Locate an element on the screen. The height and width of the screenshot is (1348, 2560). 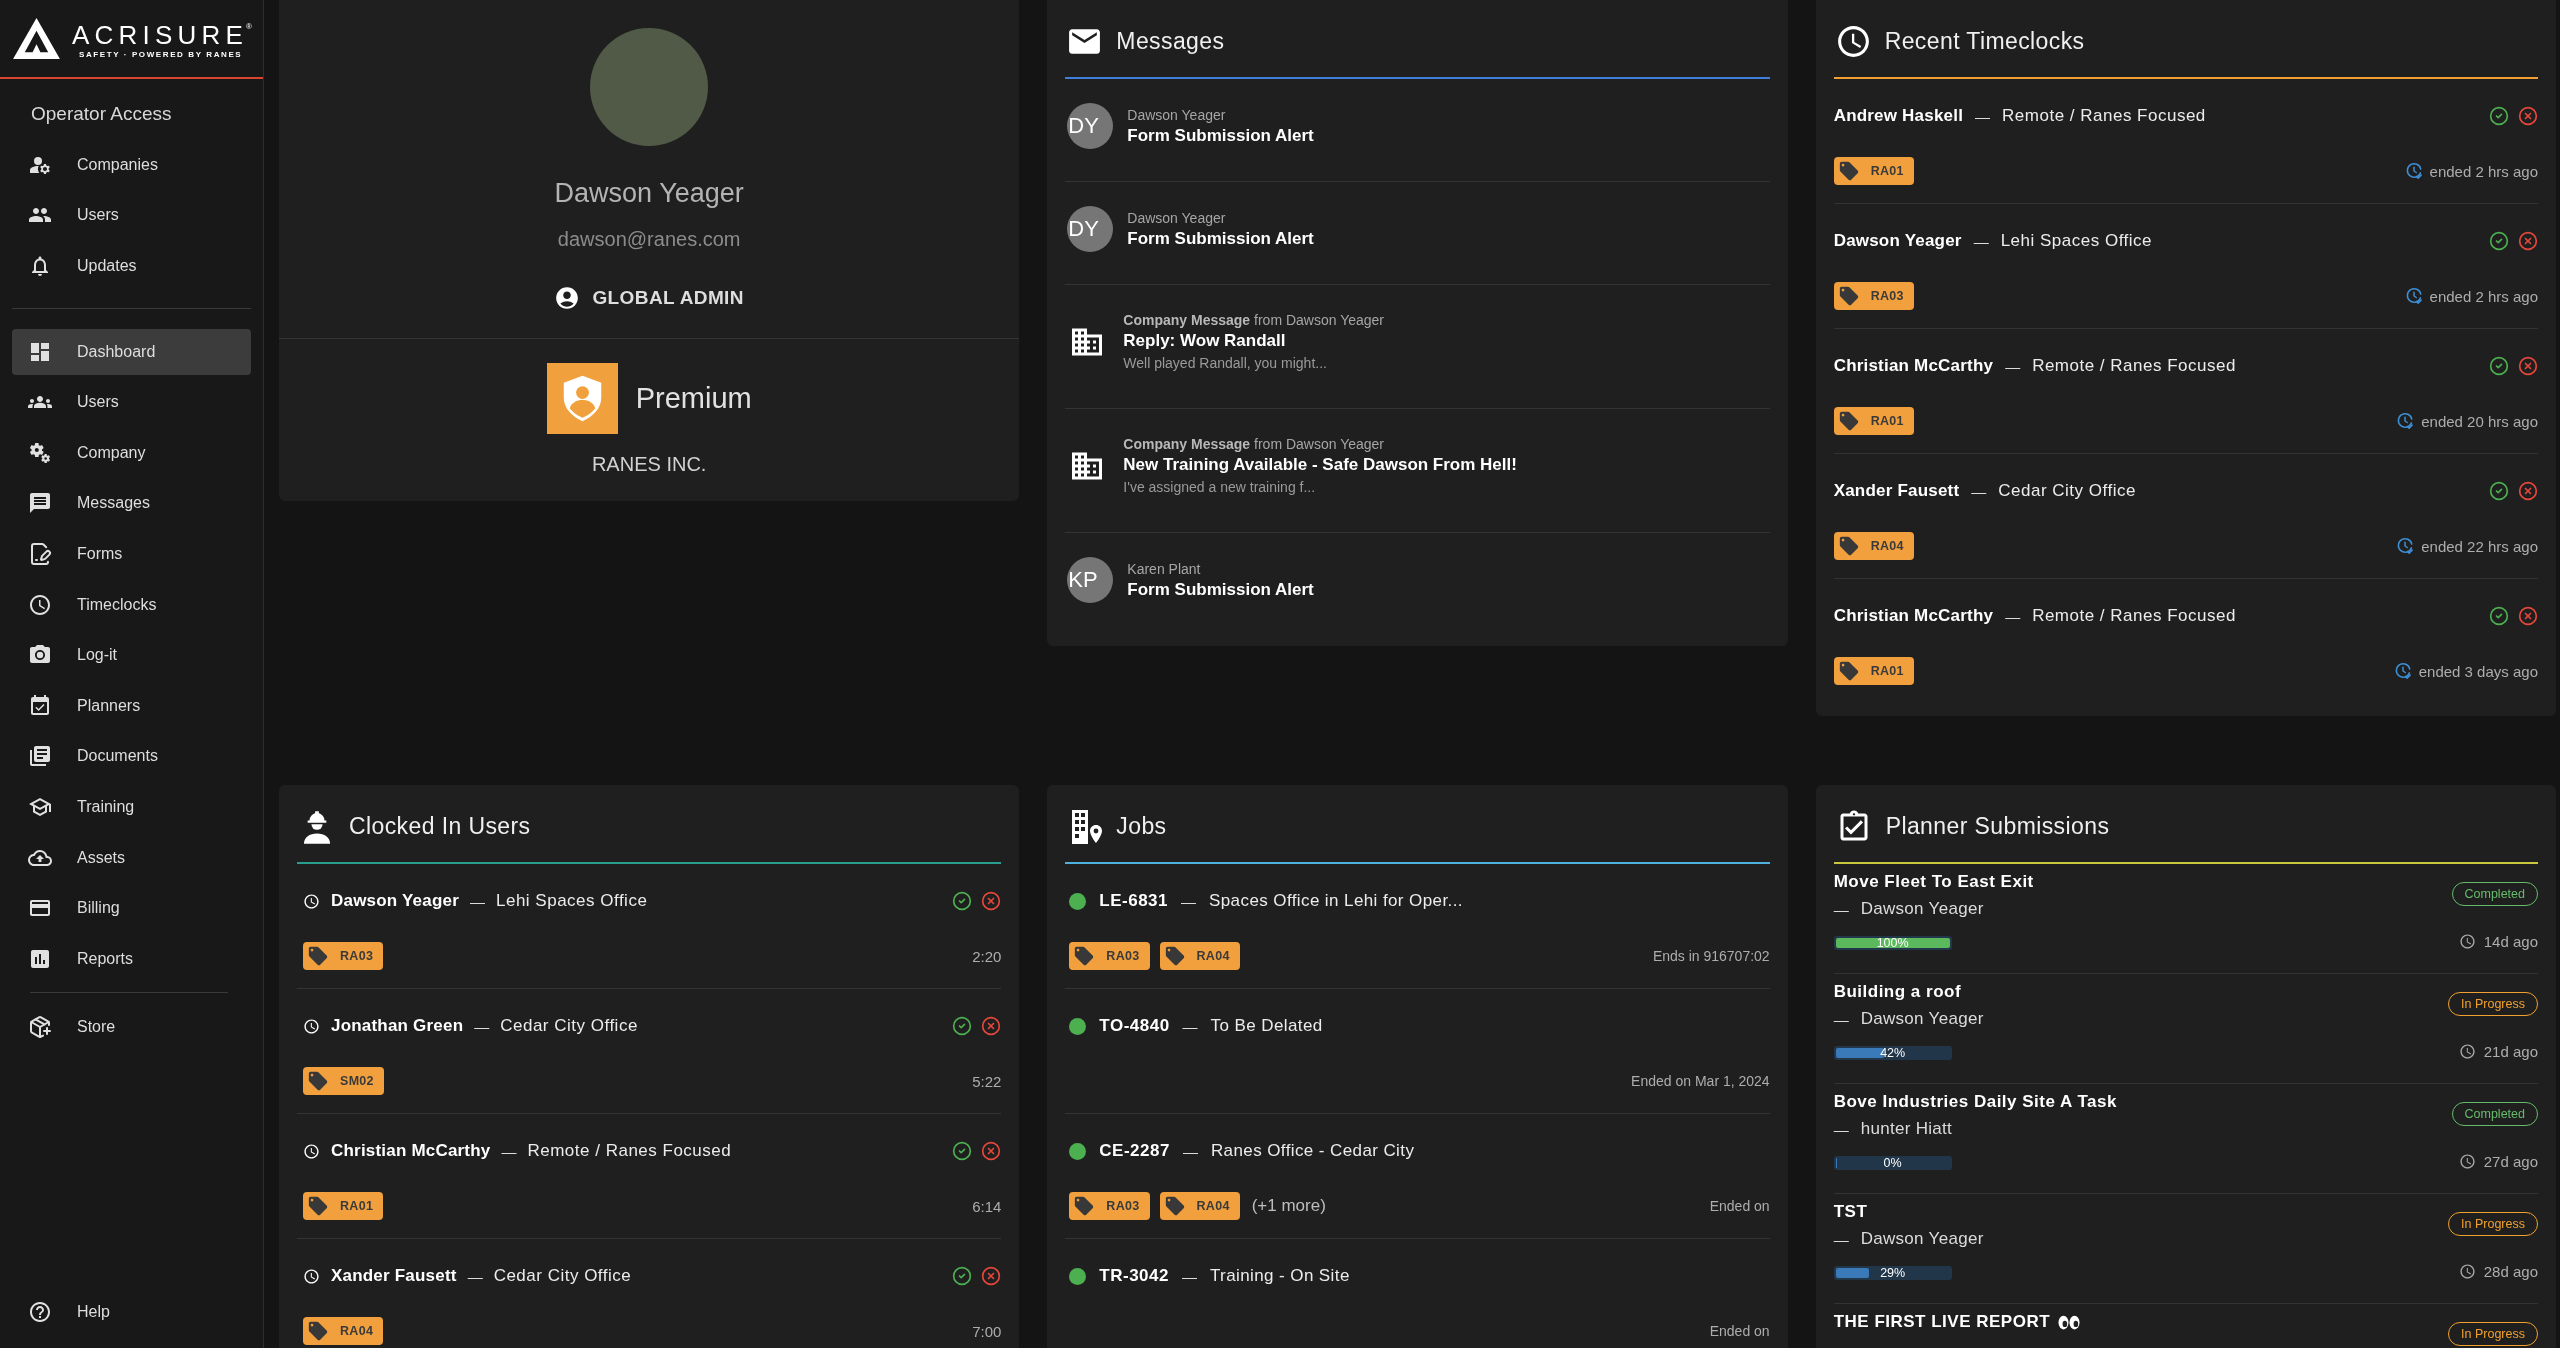
job-code: CE-2287 is located at coordinates (1134, 1151).